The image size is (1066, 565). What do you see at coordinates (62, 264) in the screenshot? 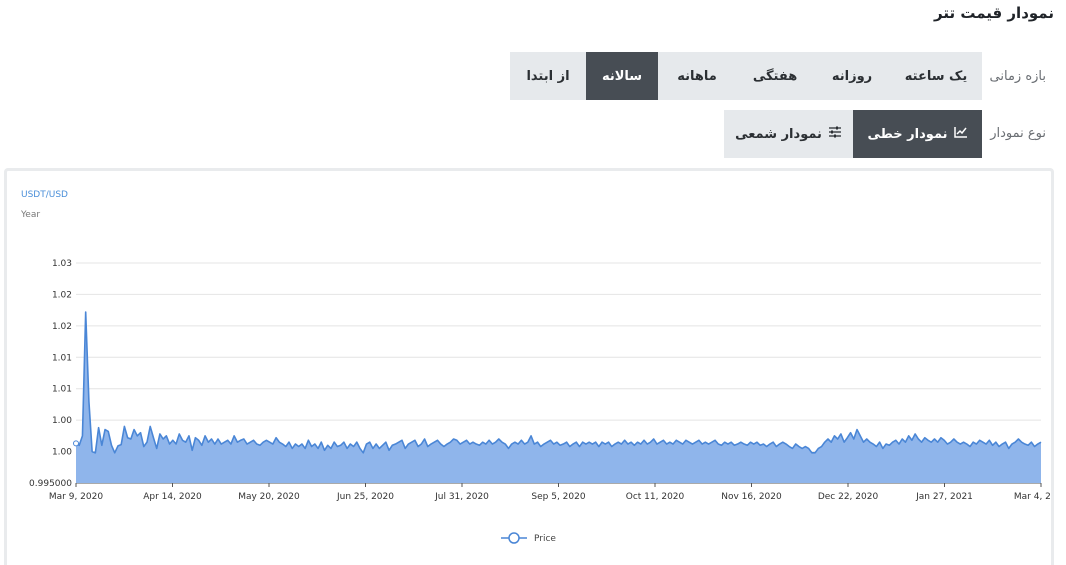
I see `y-tick-label: 1.03` at bounding box center [62, 264].